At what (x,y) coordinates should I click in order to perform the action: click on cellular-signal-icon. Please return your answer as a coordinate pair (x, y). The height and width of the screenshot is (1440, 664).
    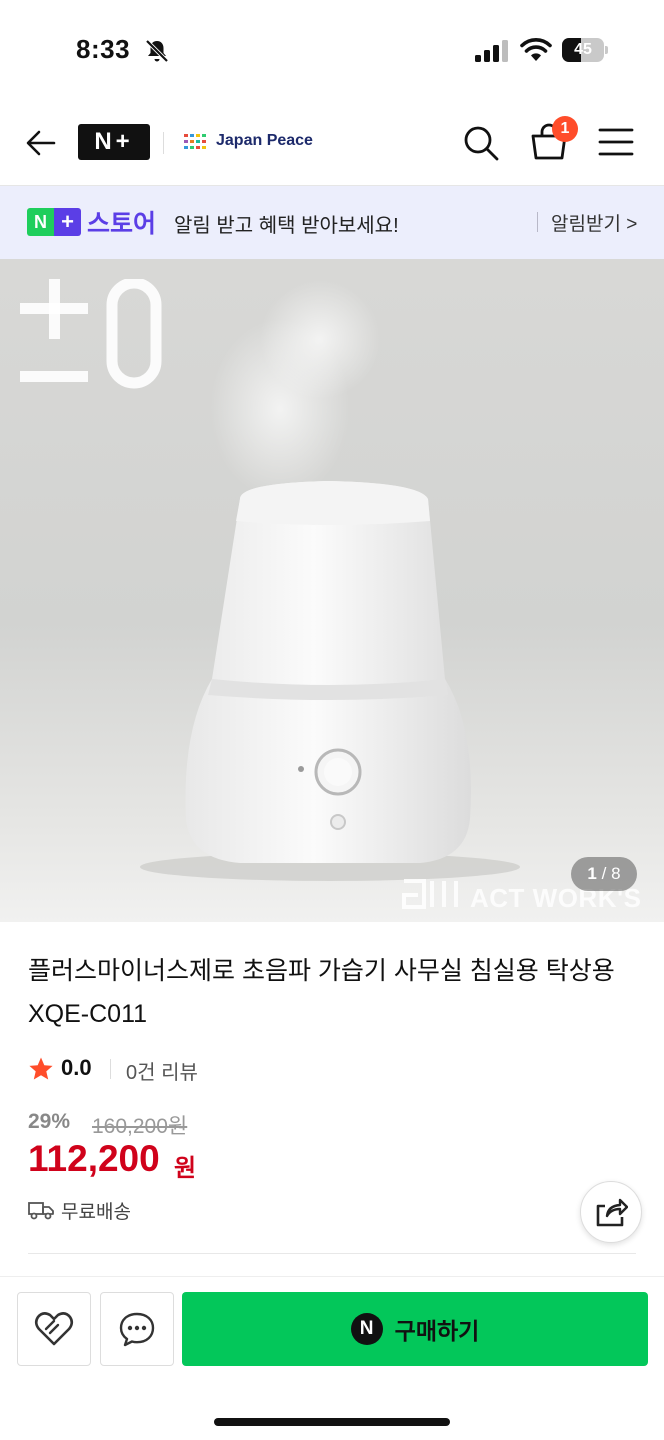
    Looking at the image, I should click on (491, 51).